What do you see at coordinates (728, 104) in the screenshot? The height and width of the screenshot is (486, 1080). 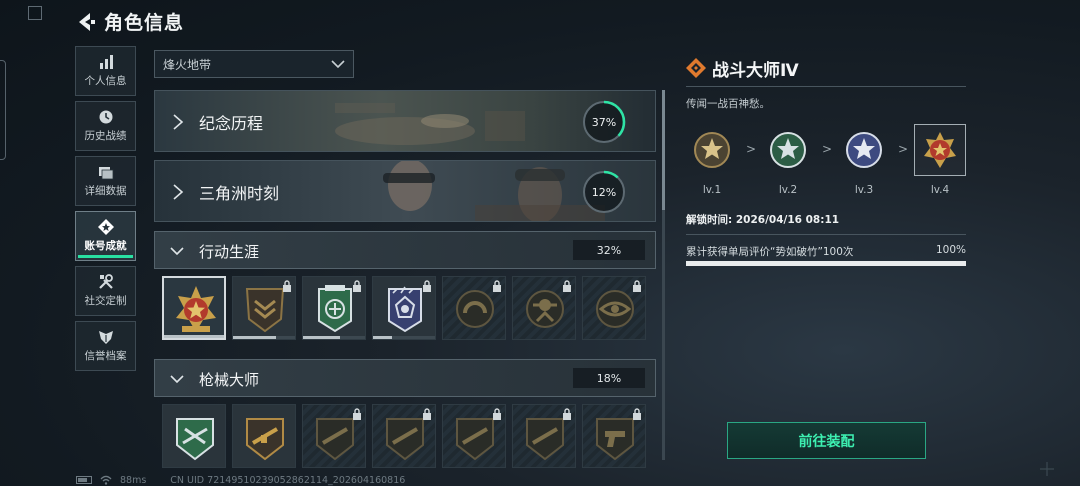 I see `achievement-description: 传闻一战百神愁。` at bounding box center [728, 104].